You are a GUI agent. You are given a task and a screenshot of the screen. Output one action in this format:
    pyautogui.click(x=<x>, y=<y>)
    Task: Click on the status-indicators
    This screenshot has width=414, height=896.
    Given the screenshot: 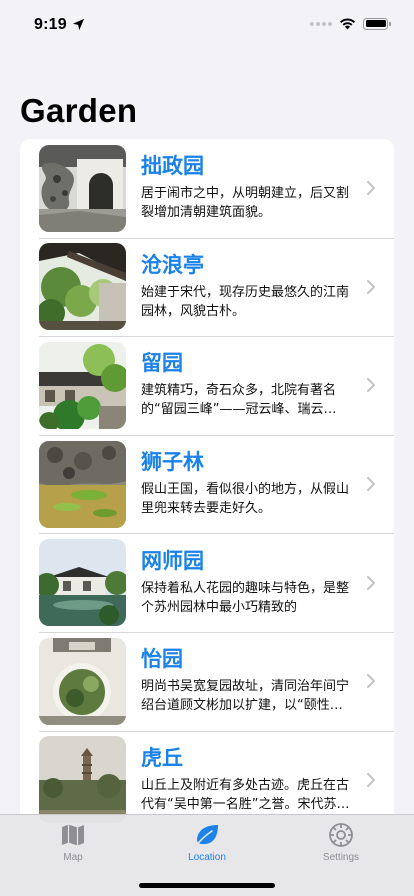 What is the action you would take?
    pyautogui.click(x=350, y=23)
    